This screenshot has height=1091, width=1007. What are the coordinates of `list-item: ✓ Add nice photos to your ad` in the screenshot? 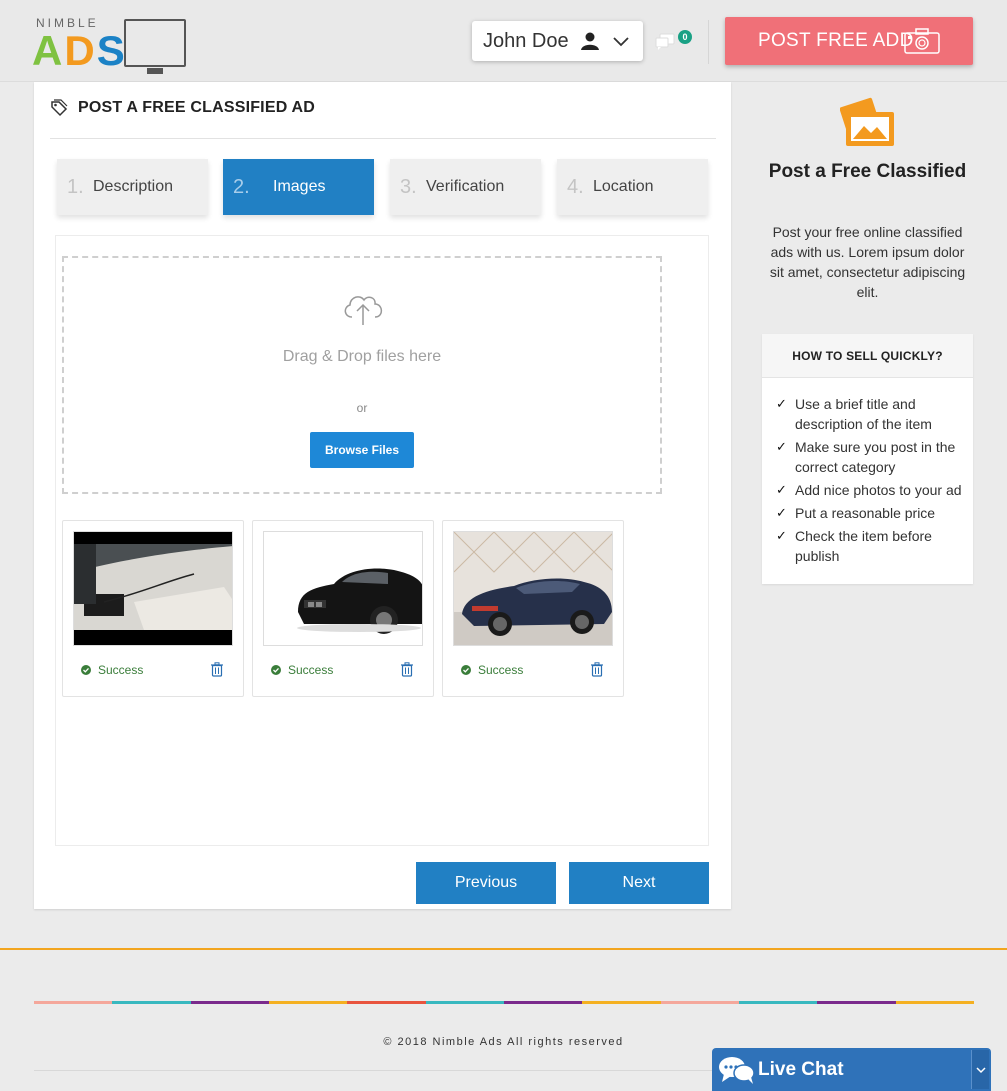 It's located at (869, 490).